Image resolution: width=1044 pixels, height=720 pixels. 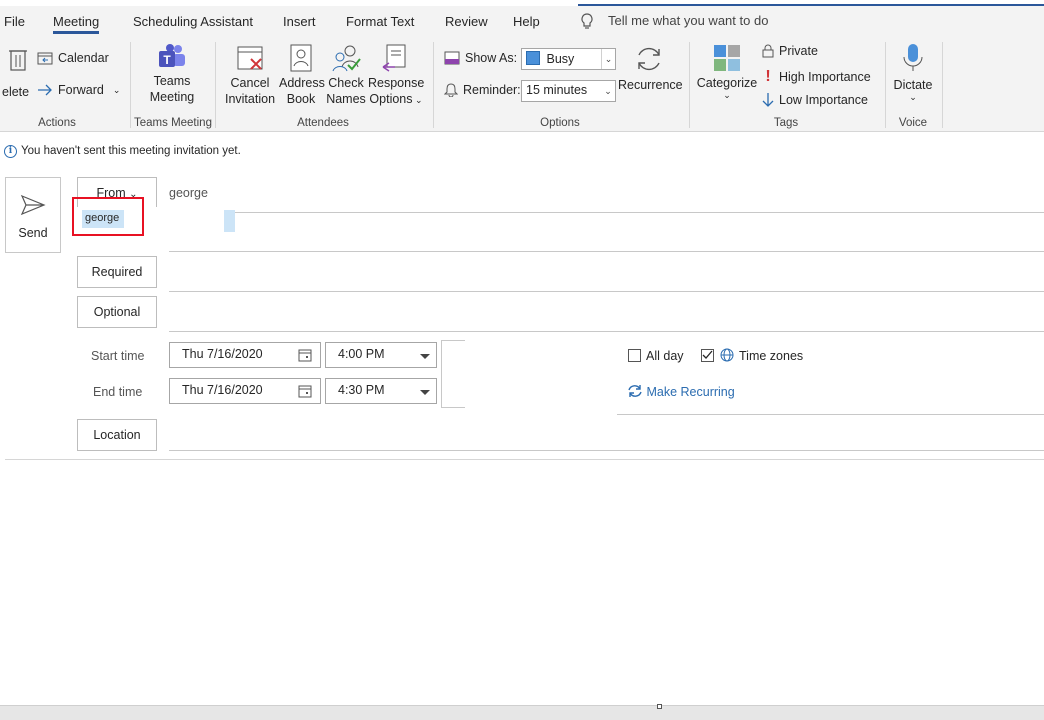 What do you see at coordinates (380, 21) in the screenshot?
I see `tab-format-text: Format Text` at bounding box center [380, 21].